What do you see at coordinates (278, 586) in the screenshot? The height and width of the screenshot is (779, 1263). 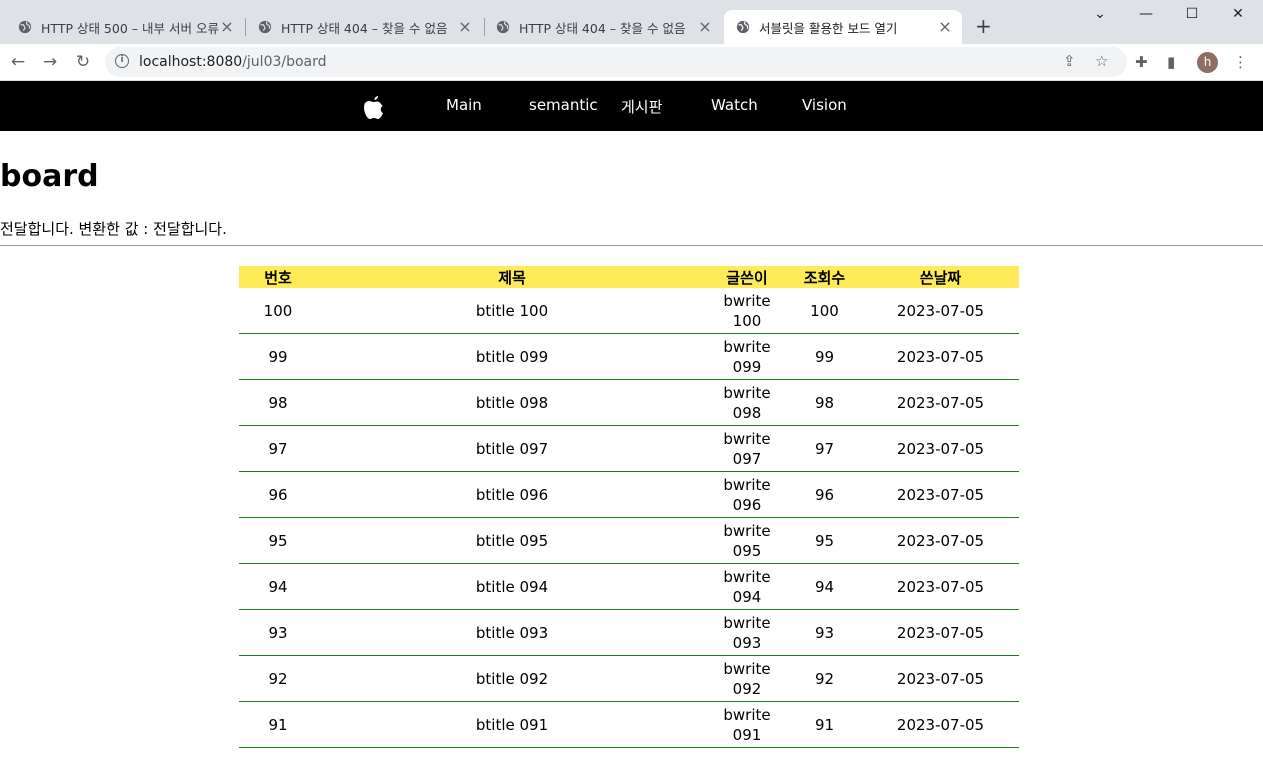 I see `cell-number: 94` at bounding box center [278, 586].